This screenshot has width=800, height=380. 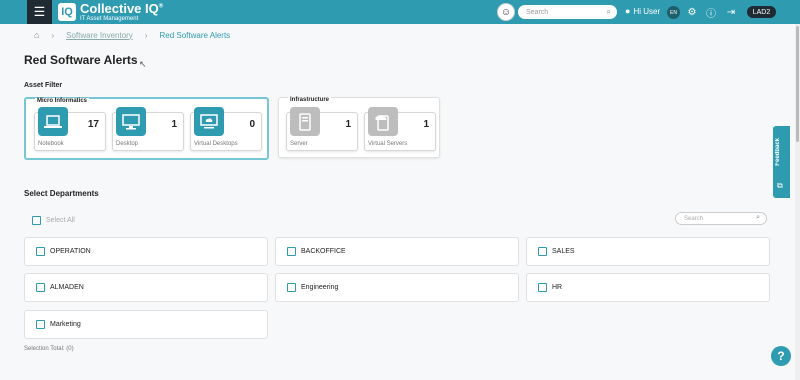 I want to click on department-item-sales: SALES, so click(x=648, y=251).